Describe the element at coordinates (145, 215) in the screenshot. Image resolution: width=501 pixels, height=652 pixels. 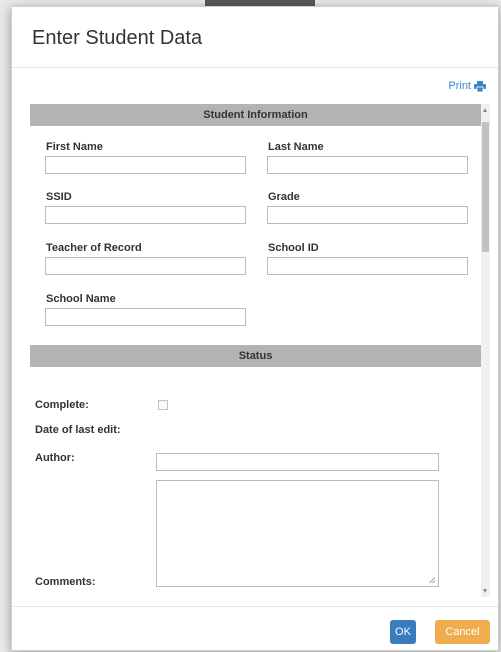
I see `ssid-input` at that location.